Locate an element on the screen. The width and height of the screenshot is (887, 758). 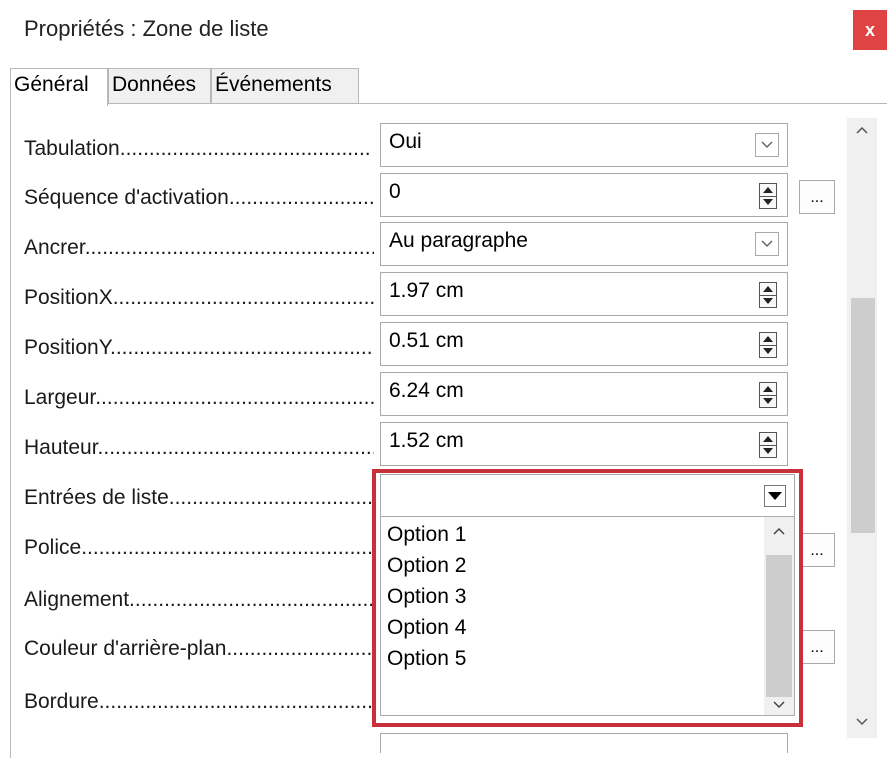
ancrer-value: Au paragraphe is located at coordinates (458, 240).